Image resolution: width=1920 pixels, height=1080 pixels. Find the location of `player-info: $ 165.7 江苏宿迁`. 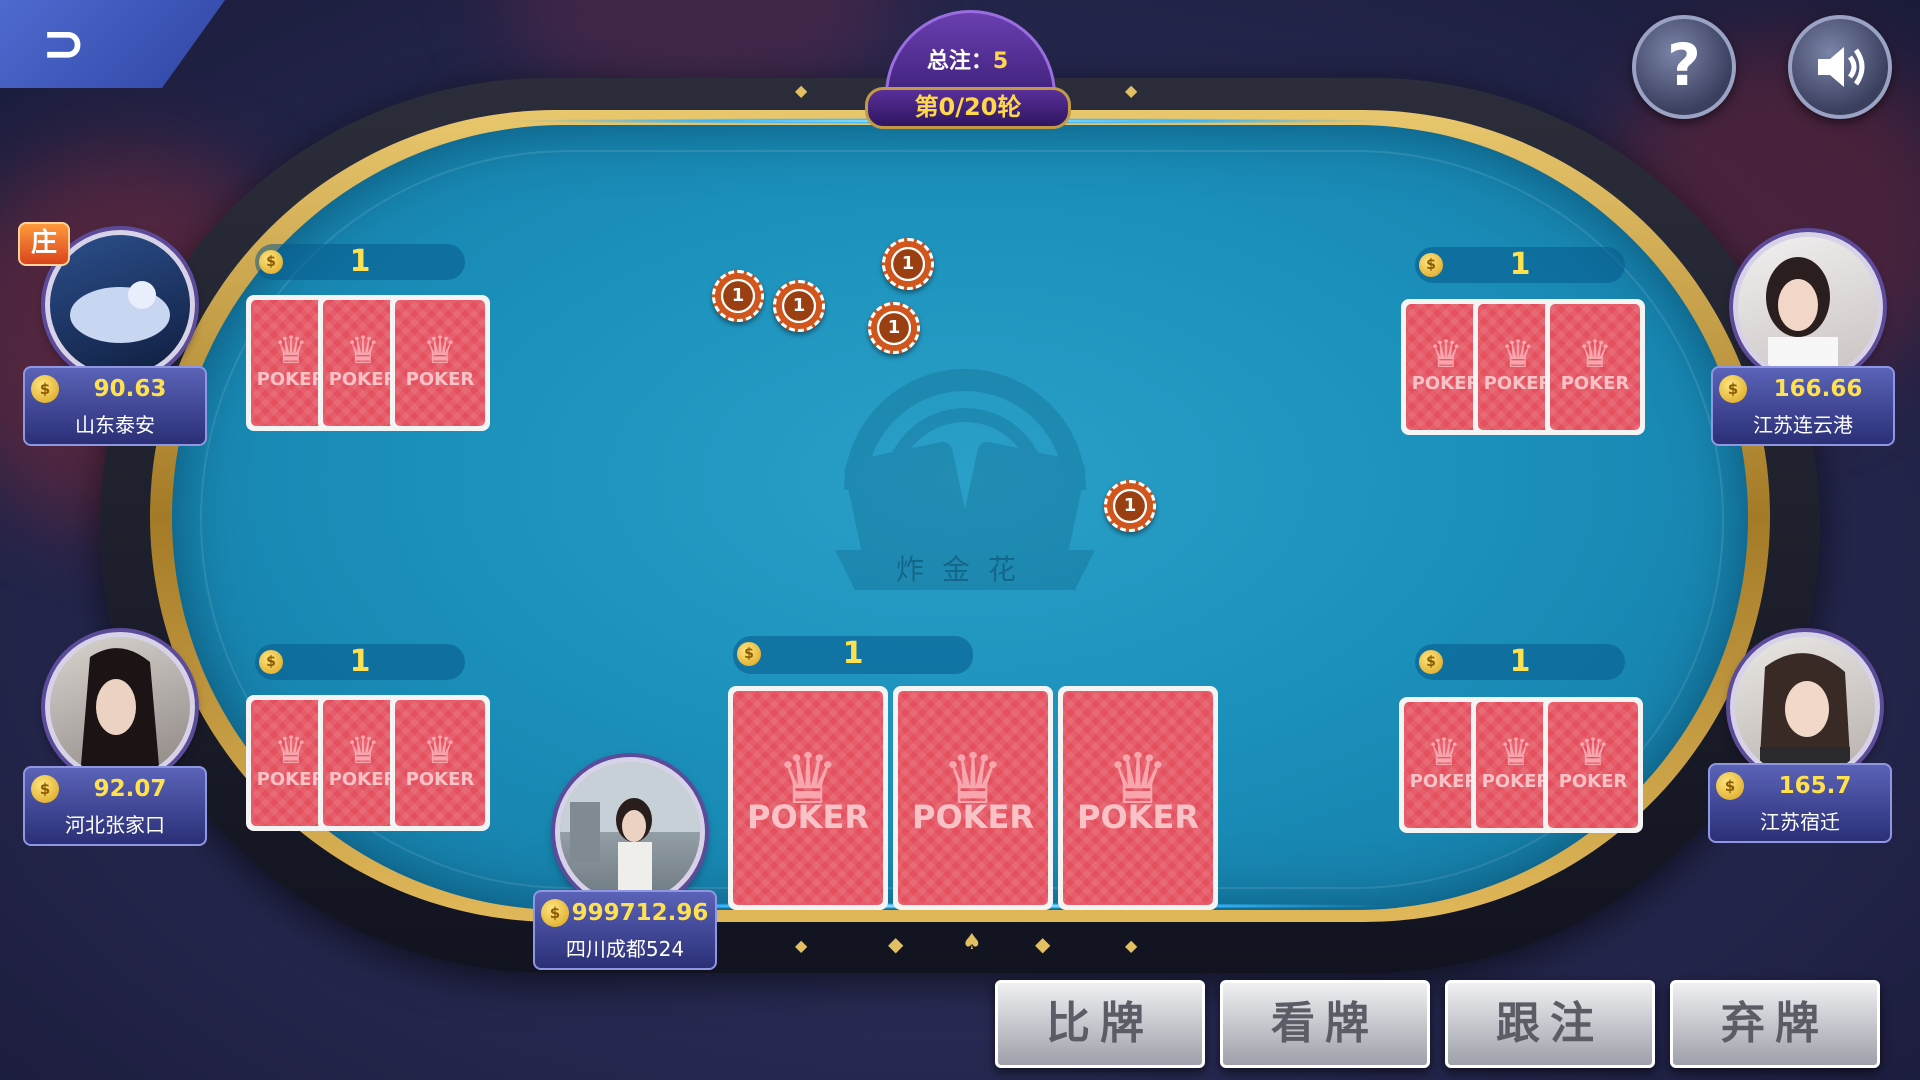

player-info: $ 165.7 江苏宿迁 is located at coordinates (1800, 803).